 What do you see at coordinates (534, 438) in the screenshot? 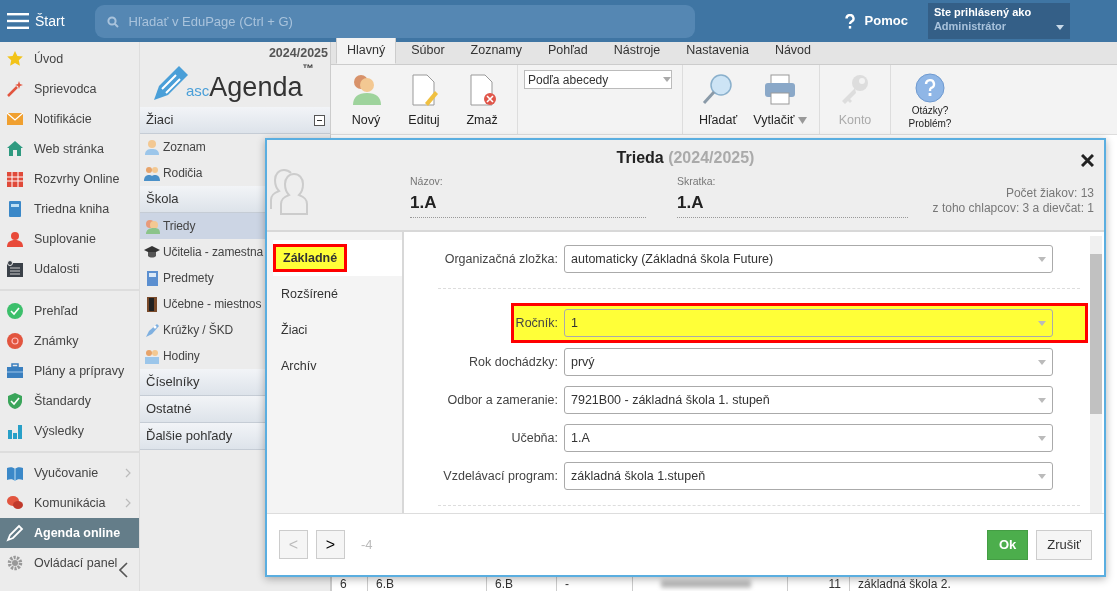
I see `form-label: Učebňa:` at bounding box center [534, 438].